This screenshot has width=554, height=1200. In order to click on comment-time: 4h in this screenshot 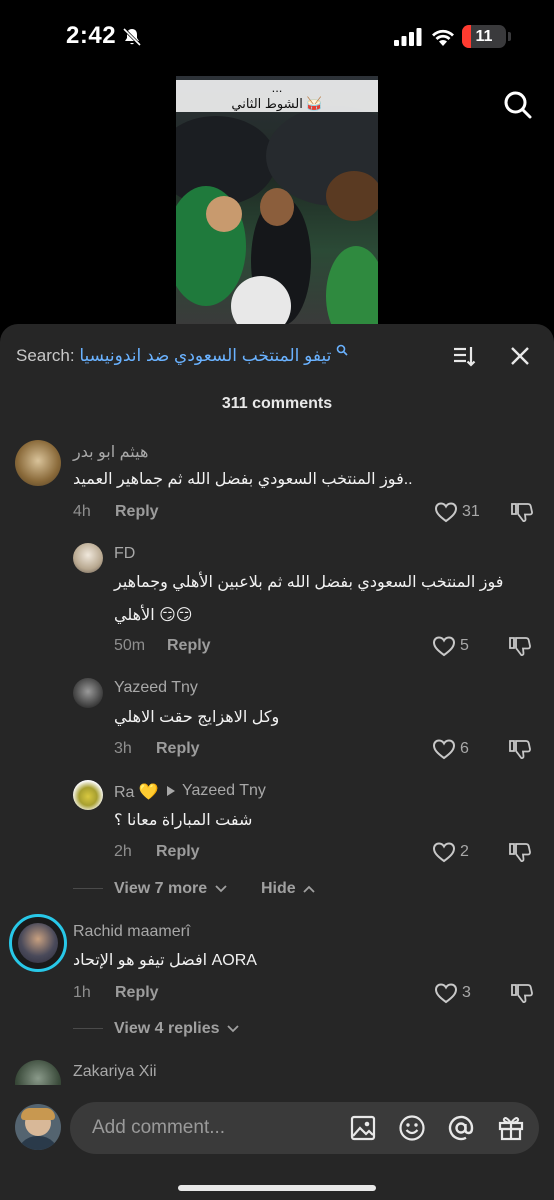, I will do `click(82, 511)`.